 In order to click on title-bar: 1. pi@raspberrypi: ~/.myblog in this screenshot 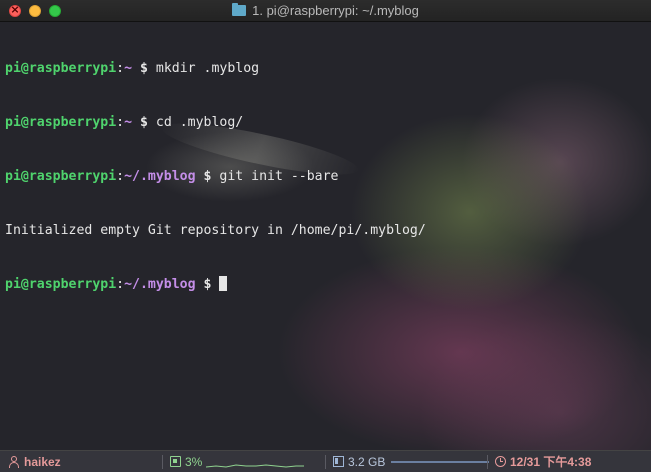, I will do `click(325, 11)`.